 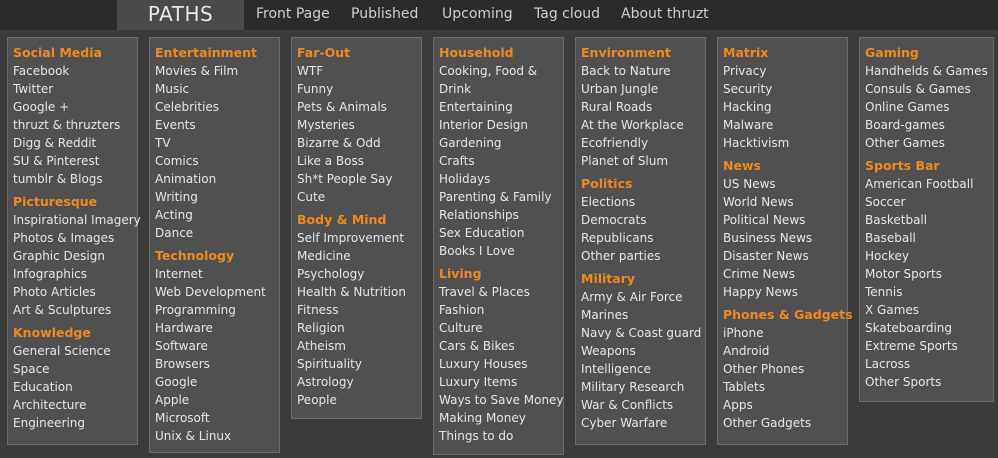 What do you see at coordinates (359, 52) in the screenshot?
I see `category-heading: Far-Out` at bounding box center [359, 52].